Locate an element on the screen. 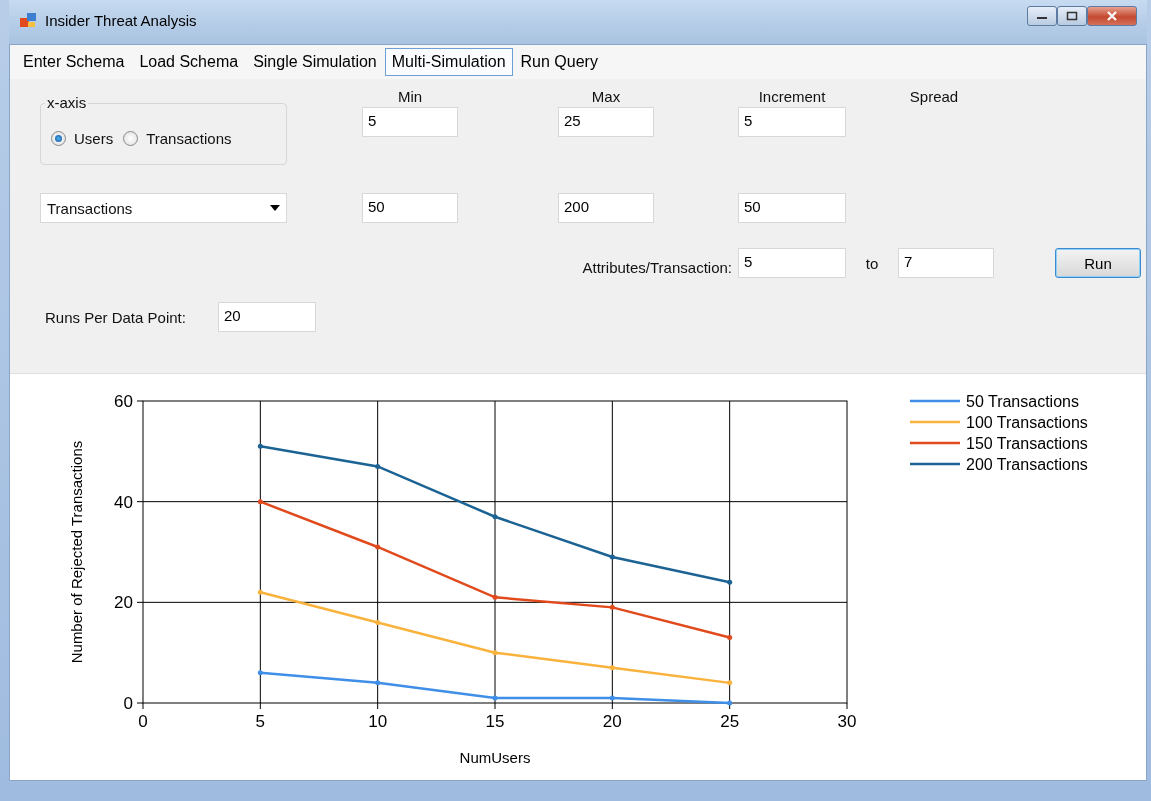  y-tick-label: 20 is located at coordinates (123, 603).